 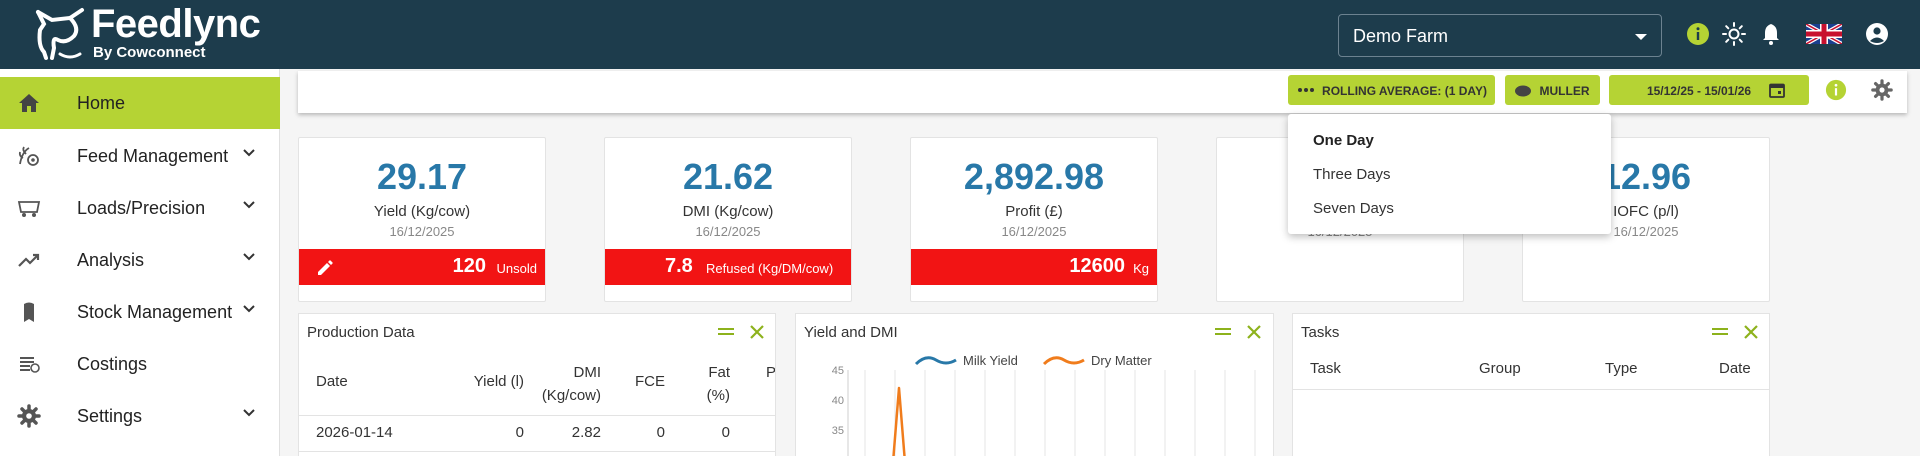 I want to click on refused-alert: 7.8 Refused (Kg/DM/cow), so click(x=728, y=267).